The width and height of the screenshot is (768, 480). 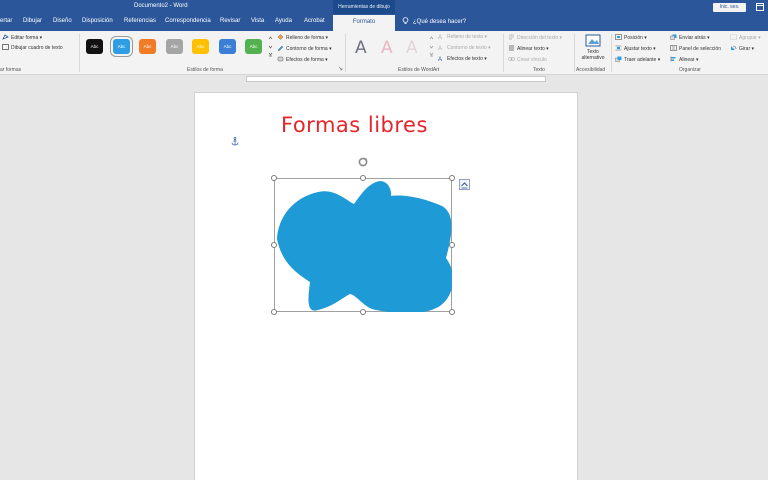 I want to click on layout-options-icon, so click(x=464, y=185).